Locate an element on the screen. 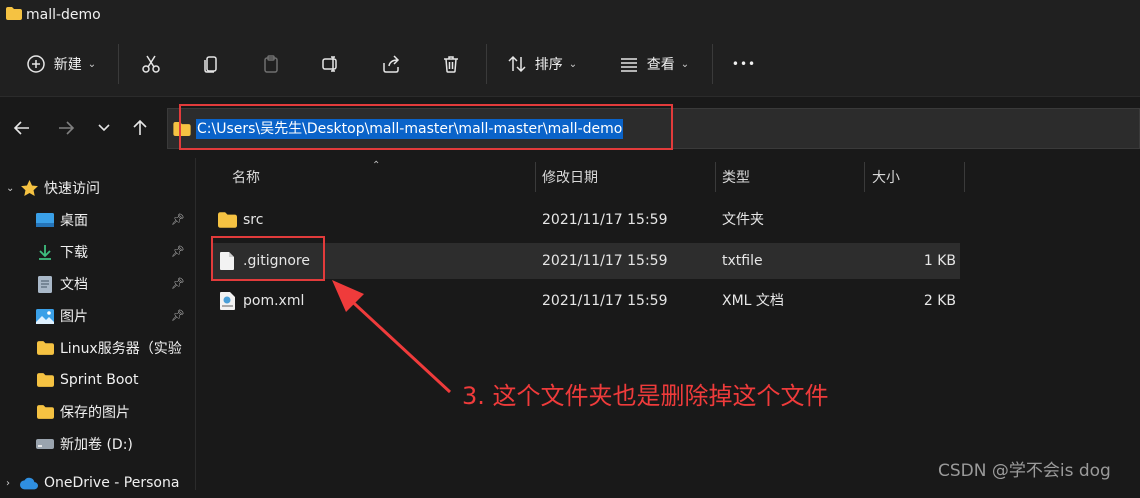  sort-button: 排序 ⌄ is located at coordinates (542, 64).